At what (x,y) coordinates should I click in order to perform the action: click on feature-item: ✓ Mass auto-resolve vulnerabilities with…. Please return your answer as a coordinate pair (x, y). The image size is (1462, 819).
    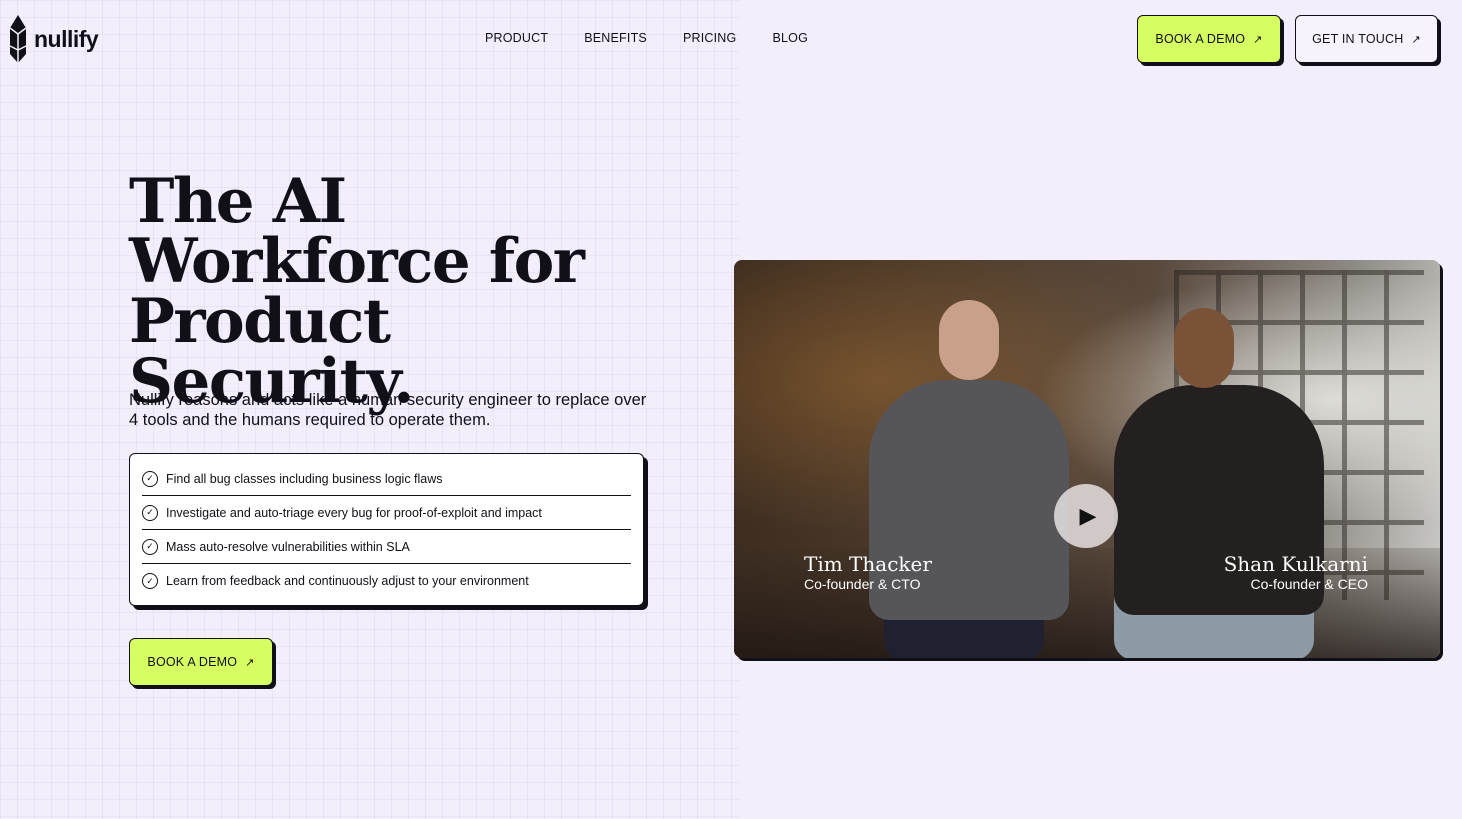
    Looking at the image, I should click on (386, 547).